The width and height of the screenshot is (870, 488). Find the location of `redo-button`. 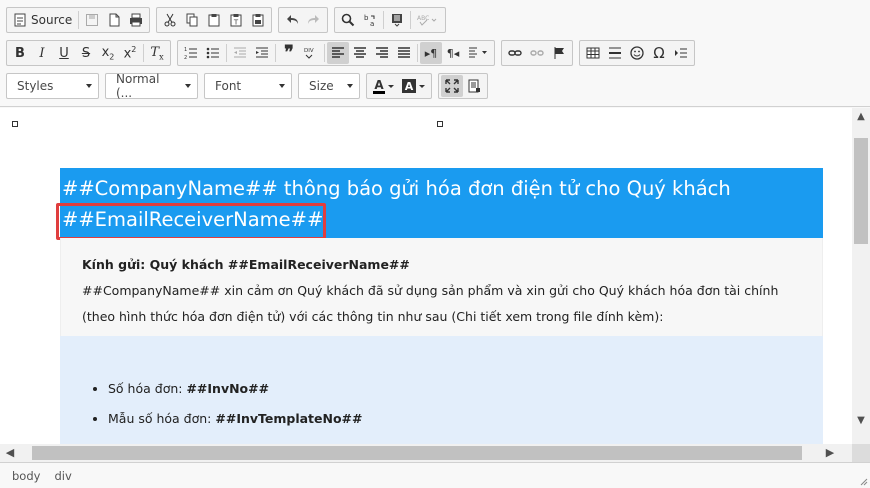

redo-button is located at coordinates (314, 20).